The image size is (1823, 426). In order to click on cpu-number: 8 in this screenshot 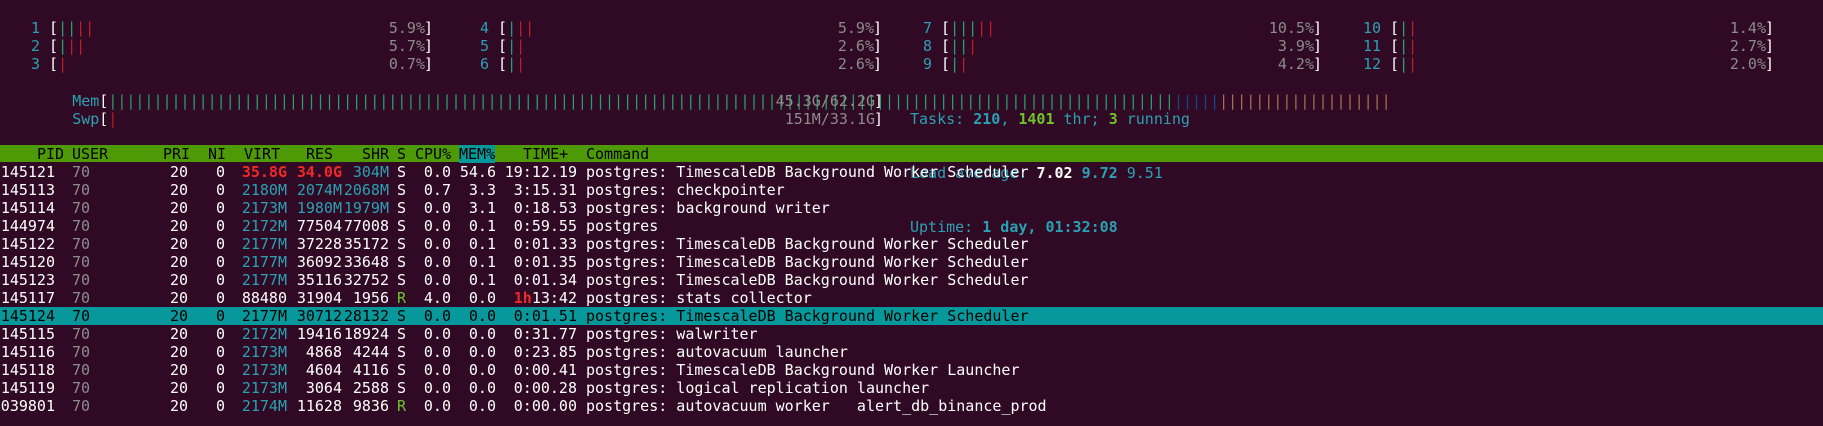, I will do `click(927, 46)`.